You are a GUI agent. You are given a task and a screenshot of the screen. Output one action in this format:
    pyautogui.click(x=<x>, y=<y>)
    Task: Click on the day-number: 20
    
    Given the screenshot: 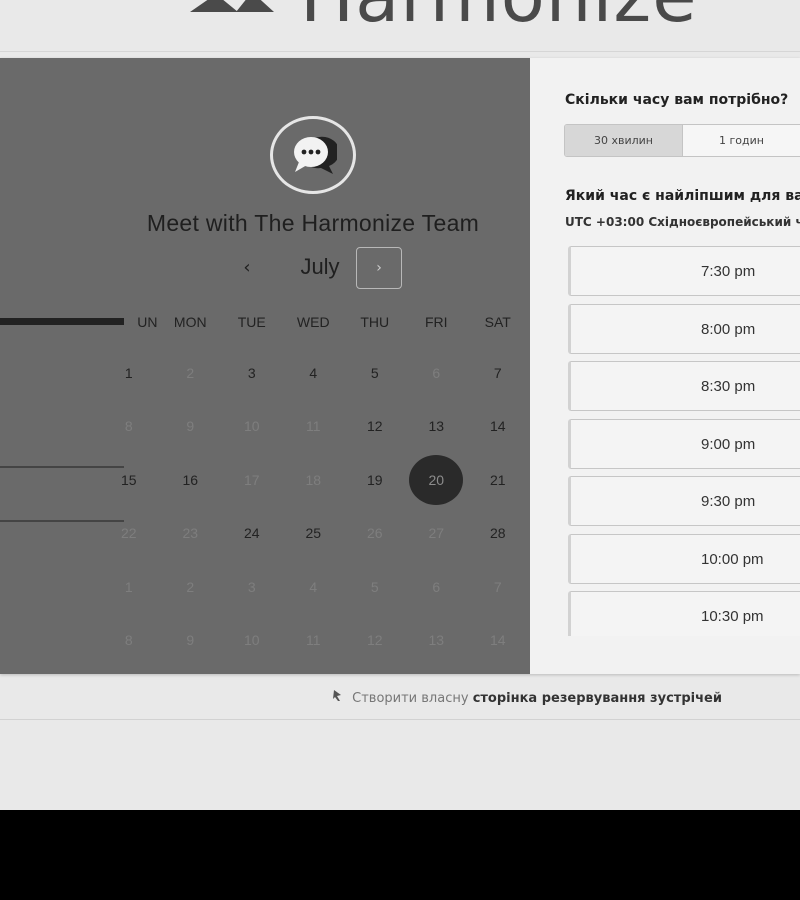 What is the action you would take?
    pyautogui.click(x=436, y=479)
    